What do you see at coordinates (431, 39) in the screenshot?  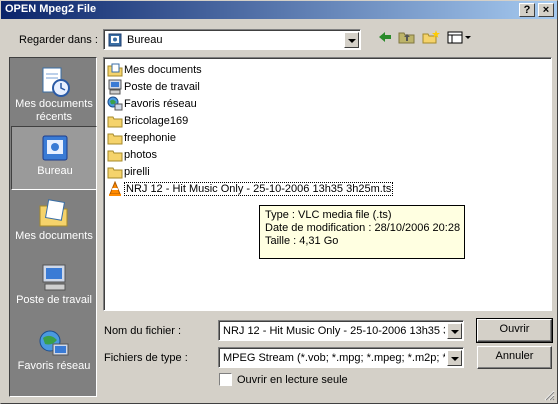 I see `new-folder-icon` at bounding box center [431, 39].